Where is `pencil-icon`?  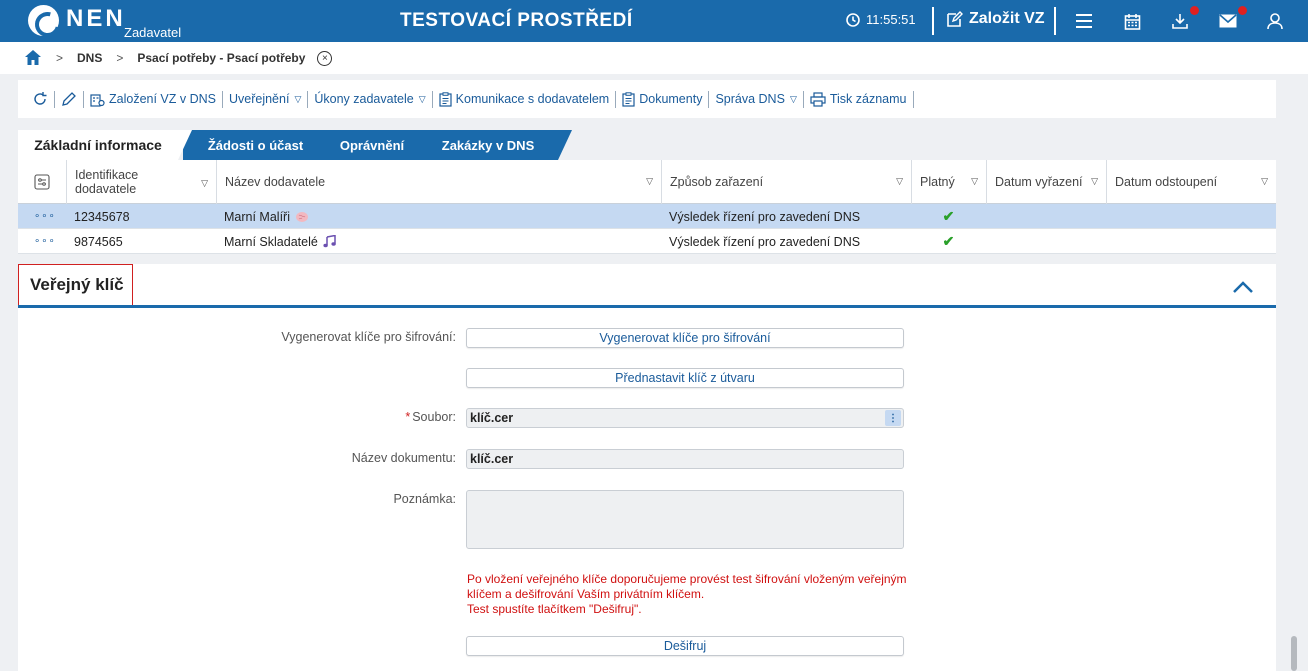 pencil-icon is located at coordinates (69, 99).